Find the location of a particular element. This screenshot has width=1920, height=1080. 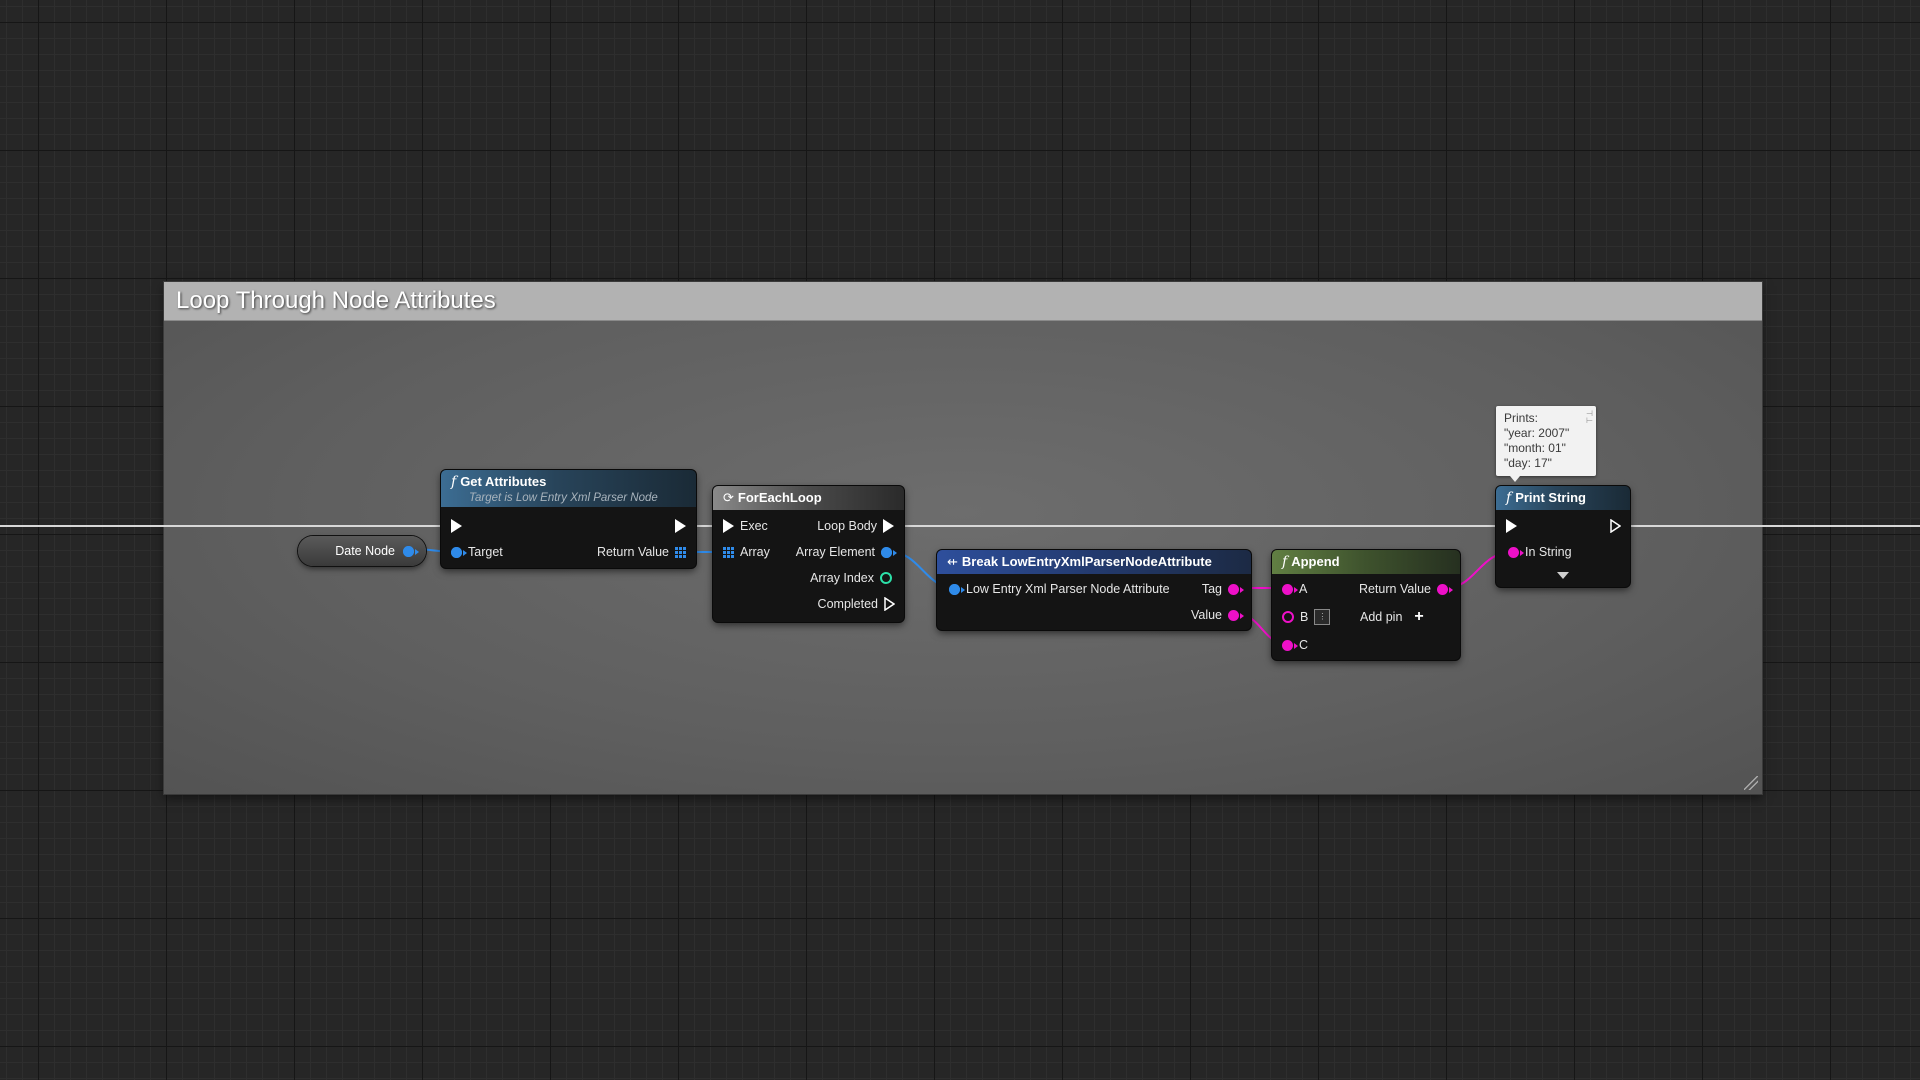

completed-pin: Completed is located at coordinates (853, 604).